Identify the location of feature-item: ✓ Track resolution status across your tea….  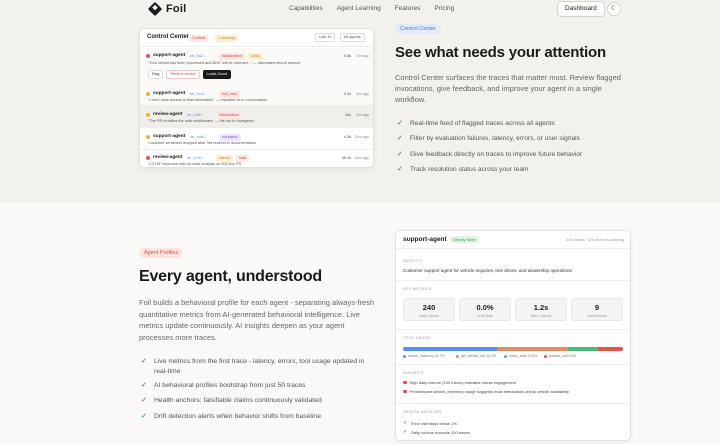
(463, 169).